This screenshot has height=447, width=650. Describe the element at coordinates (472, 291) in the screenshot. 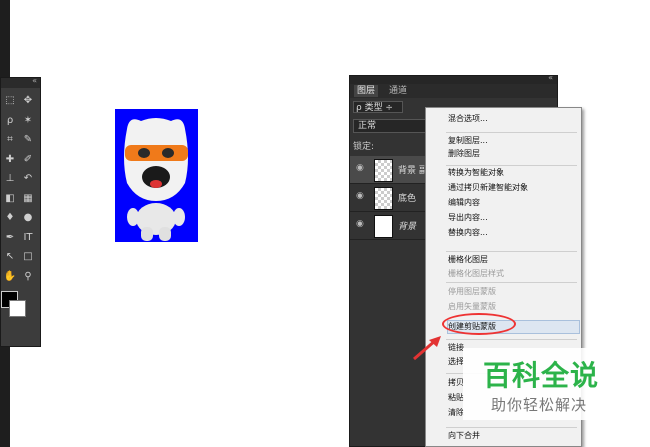

I see `menu-item: 停用图层蒙版` at that location.